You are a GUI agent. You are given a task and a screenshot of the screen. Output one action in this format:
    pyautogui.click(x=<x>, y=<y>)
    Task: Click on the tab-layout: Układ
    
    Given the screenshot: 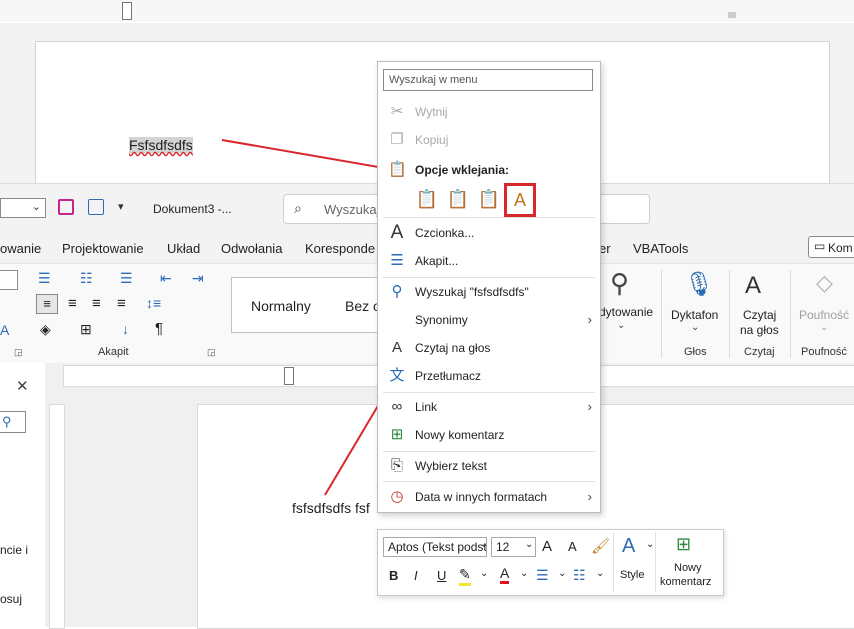 What is the action you would take?
    pyautogui.click(x=183, y=248)
    